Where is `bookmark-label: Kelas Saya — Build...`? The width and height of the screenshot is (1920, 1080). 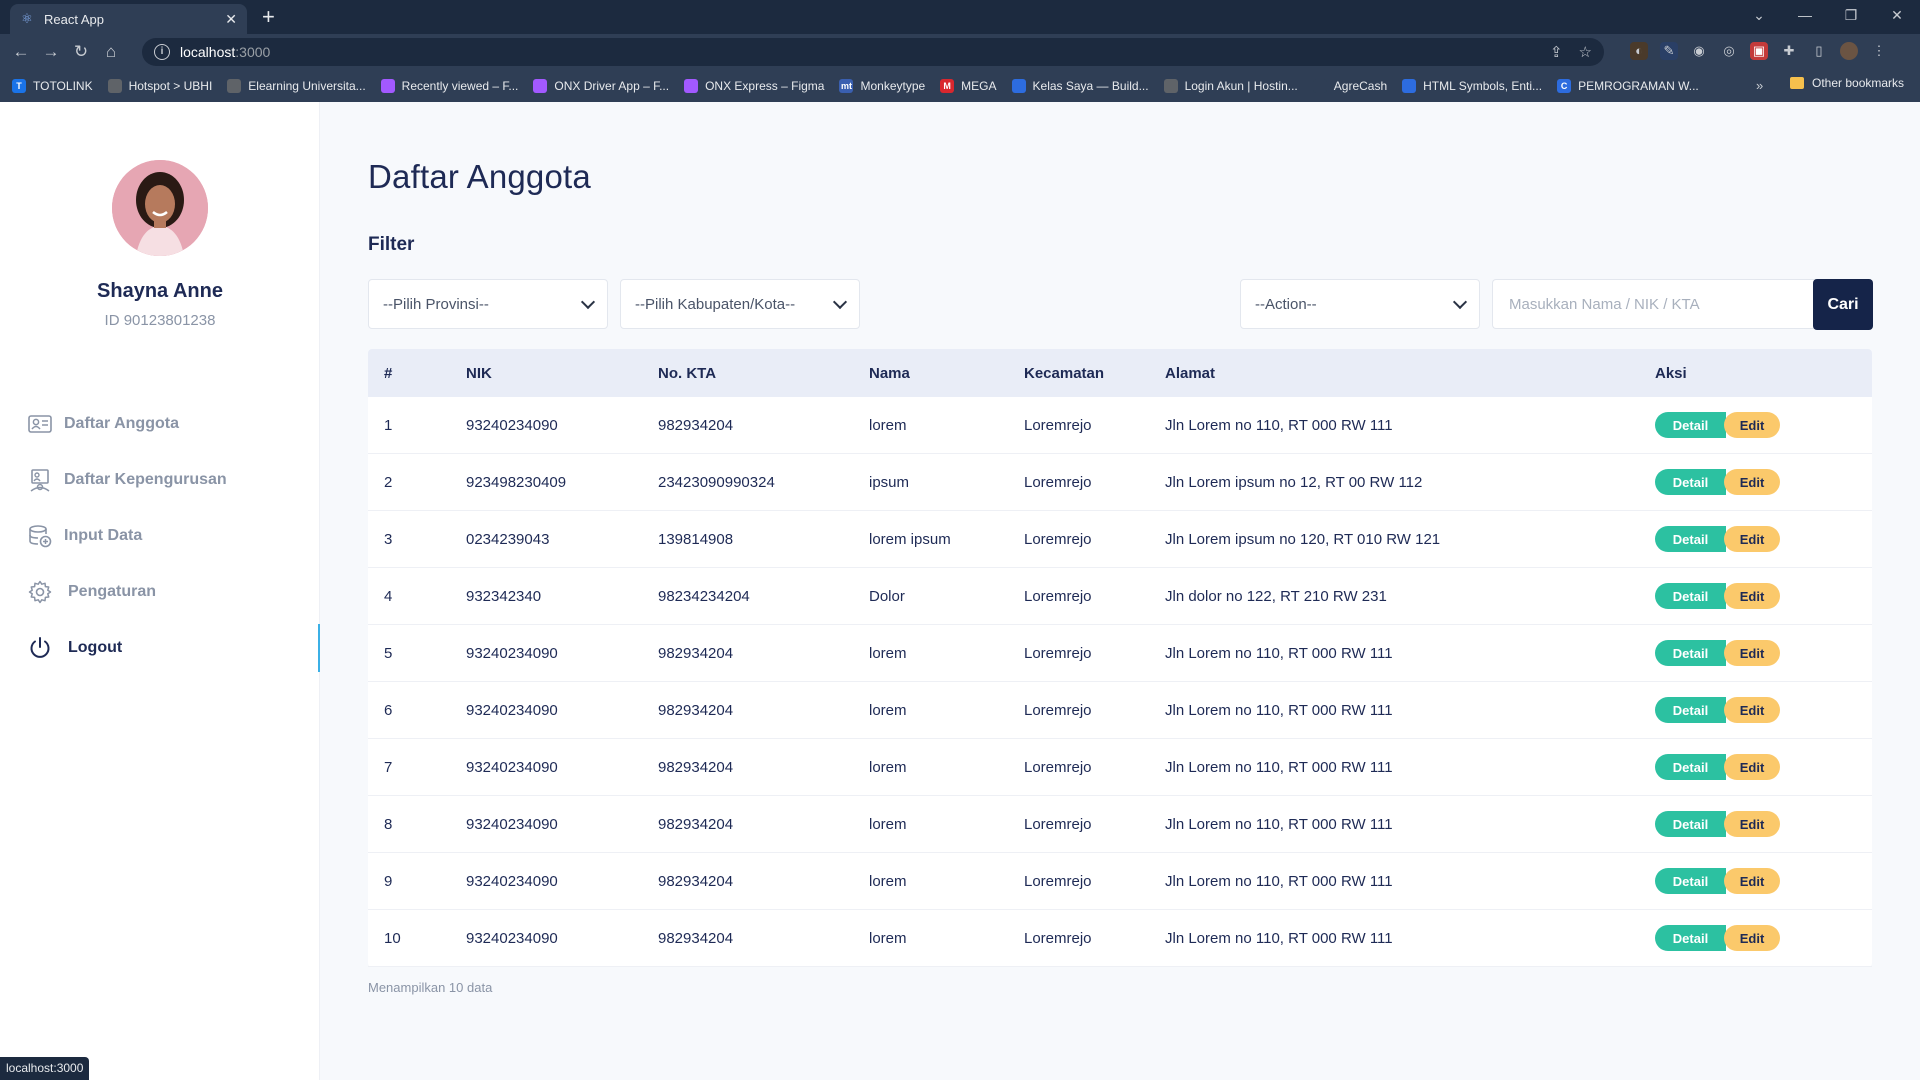
bookmark-label: Kelas Saya — Build... is located at coordinates (1090, 86).